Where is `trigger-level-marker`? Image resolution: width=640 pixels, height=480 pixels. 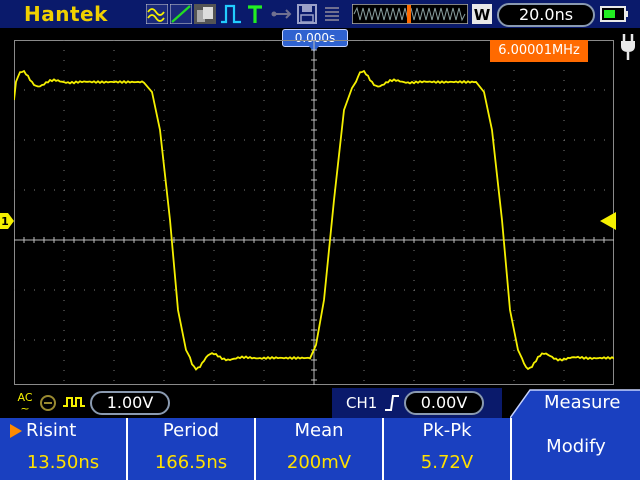 trigger-level-marker is located at coordinates (608, 221).